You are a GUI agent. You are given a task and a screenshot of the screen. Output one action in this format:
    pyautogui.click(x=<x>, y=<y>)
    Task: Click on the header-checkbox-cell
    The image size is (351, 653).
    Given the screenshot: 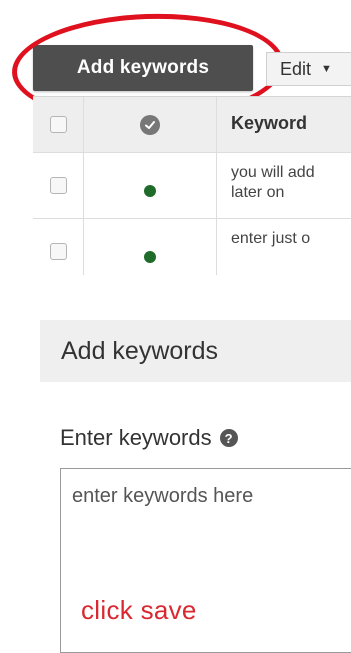 What is the action you would take?
    pyautogui.click(x=58, y=124)
    